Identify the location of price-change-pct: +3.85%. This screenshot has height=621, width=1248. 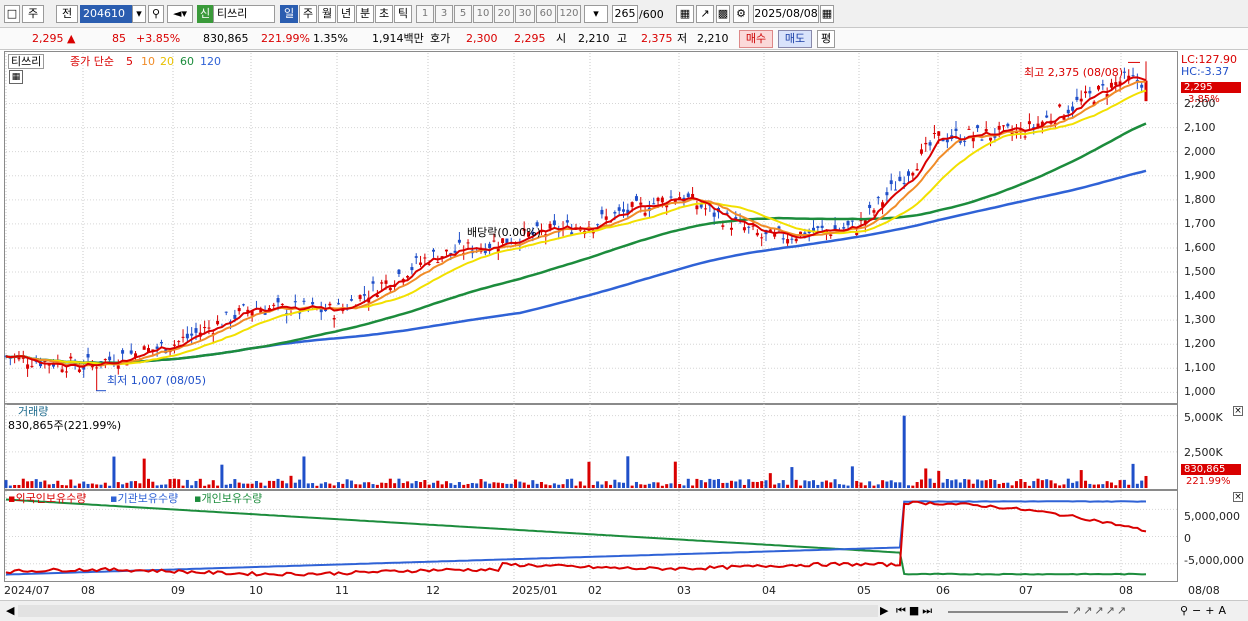
(158, 38).